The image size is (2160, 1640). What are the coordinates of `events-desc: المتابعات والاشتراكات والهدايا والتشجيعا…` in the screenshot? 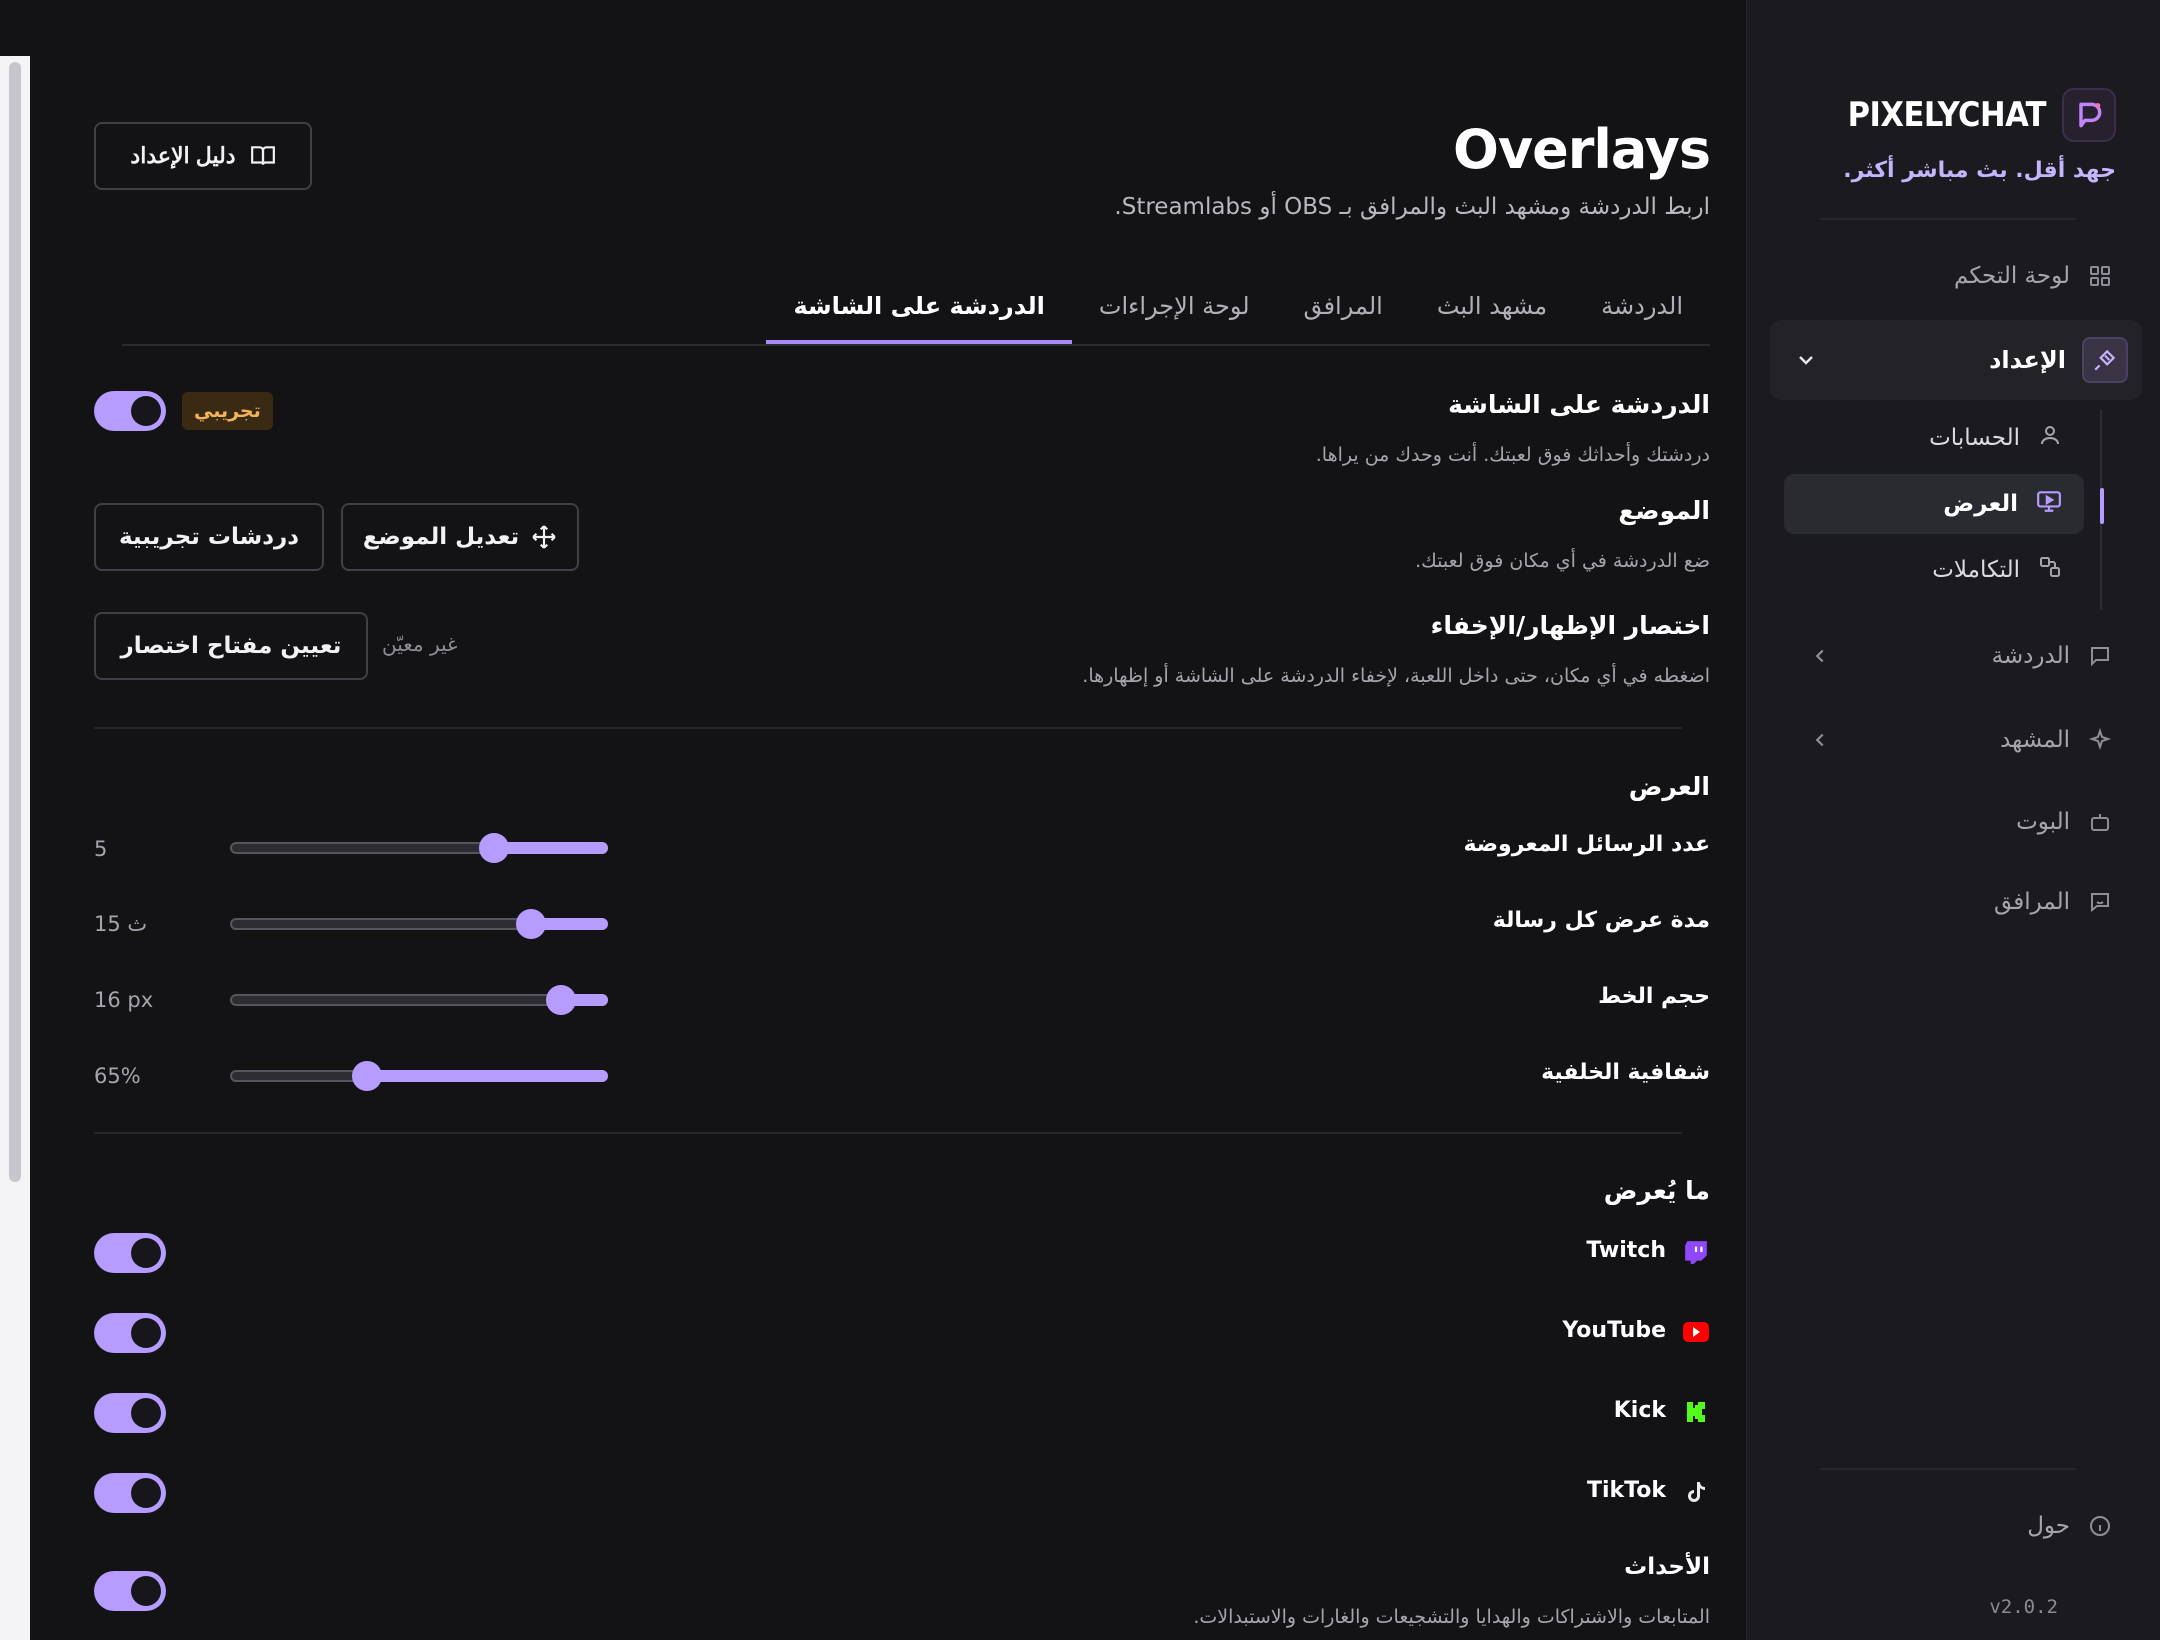 It's located at (1451, 1617).